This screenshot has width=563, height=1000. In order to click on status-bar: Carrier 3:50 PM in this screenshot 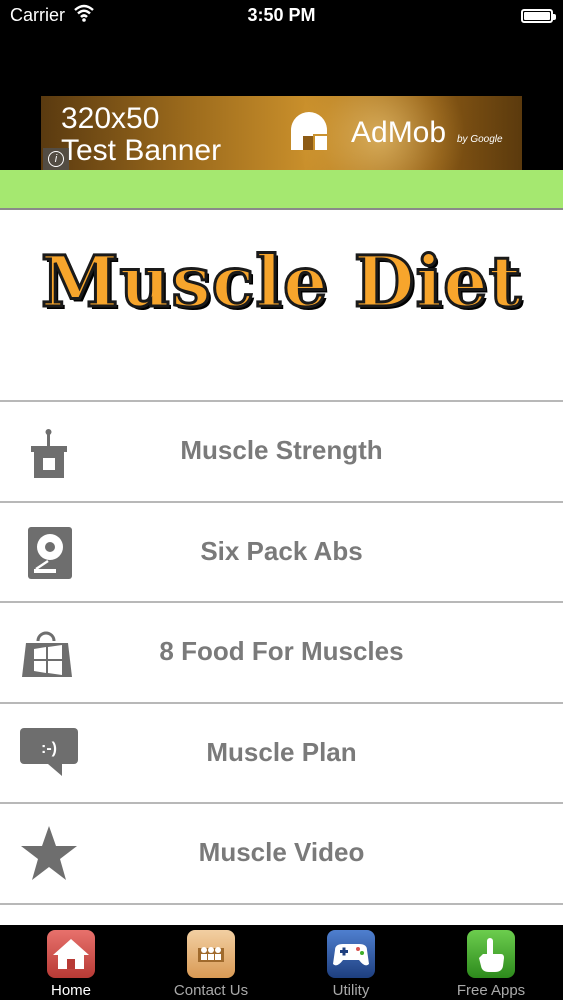, I will do `click(281, 17)`.